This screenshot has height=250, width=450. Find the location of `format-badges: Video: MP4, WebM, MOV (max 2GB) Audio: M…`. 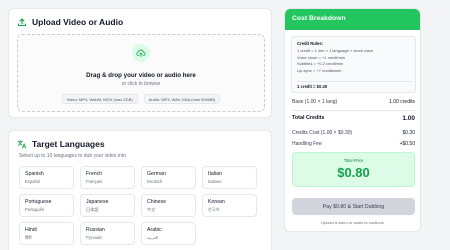

format-badges: Video: MP4, WebM, MOV (max 2GB) Audio: M… is located at coordinates (141, 99).